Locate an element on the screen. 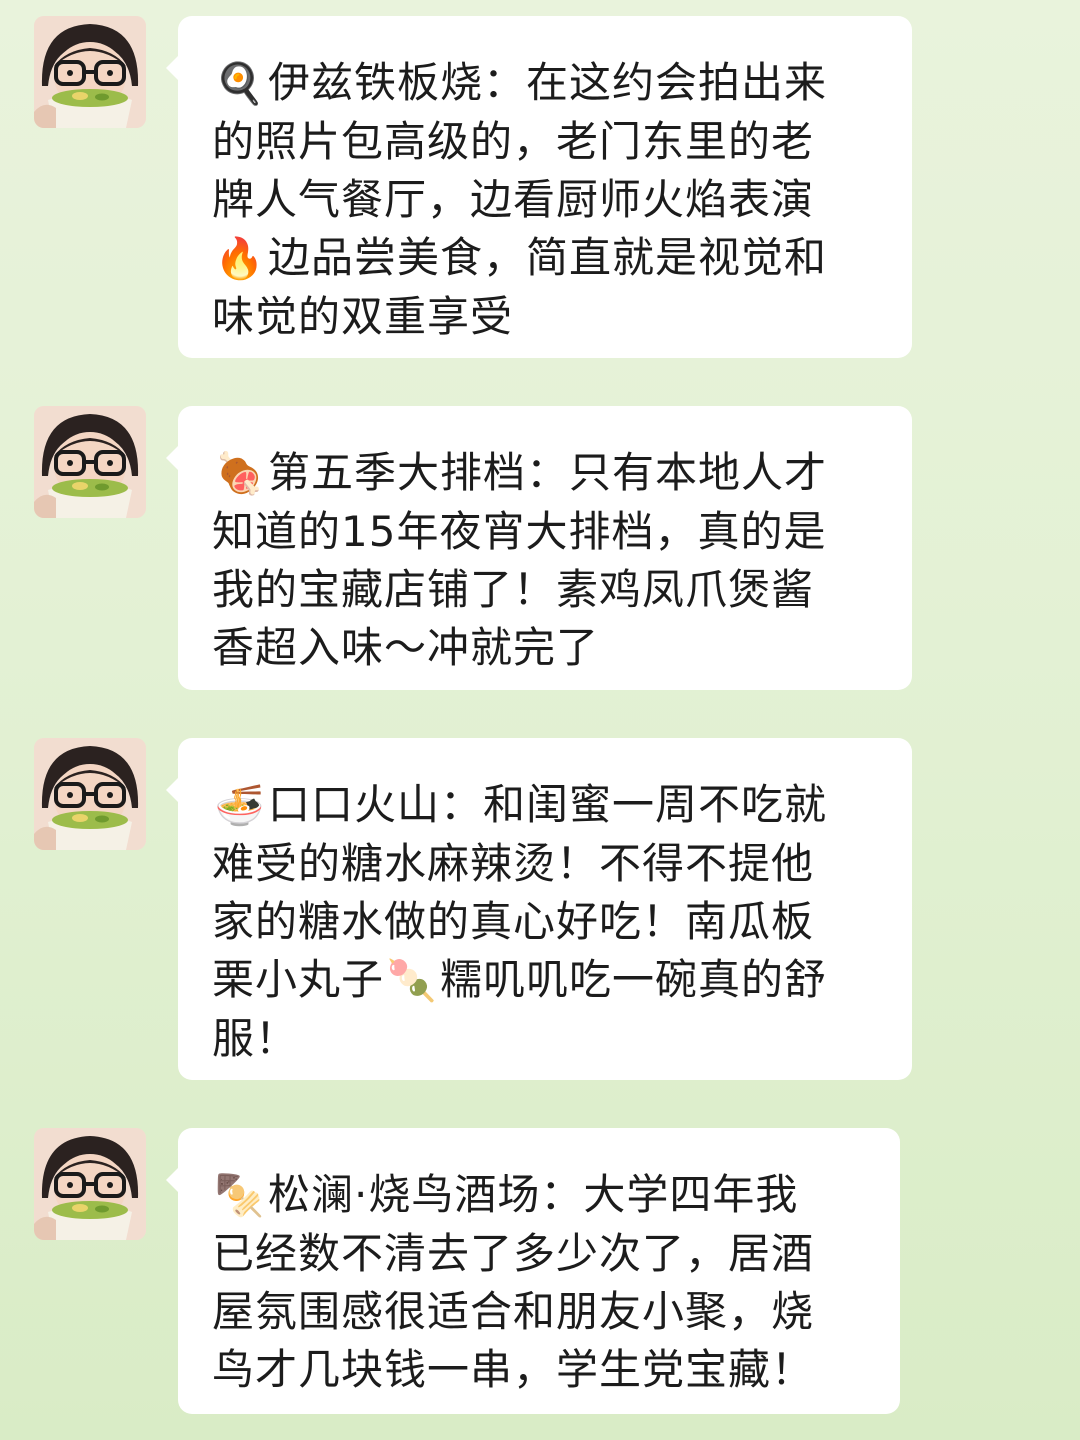  message-line: 难受的糖水麻辣烫！不得不提他 is located at coordinates (513, 863).